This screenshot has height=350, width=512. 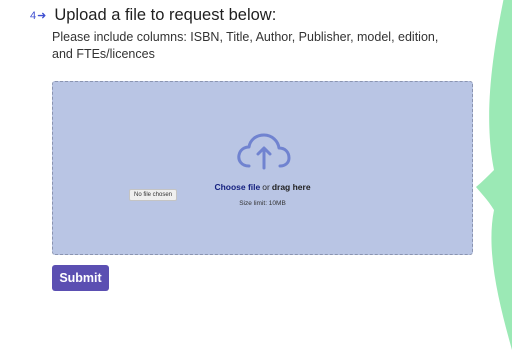 I want to click on step-title: Upload a file to request below:, so click(x=165, y=15).